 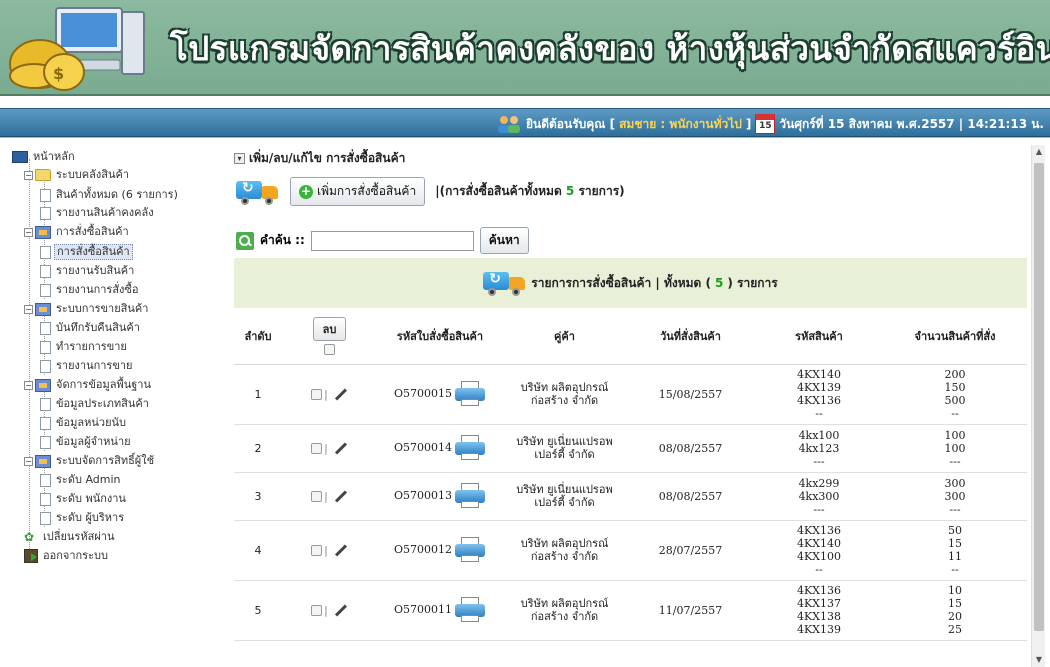 What do you see at coordinates (329, 349) in the screenshot?
I see `select-all-checkbox` at bounding box center [329, 349].